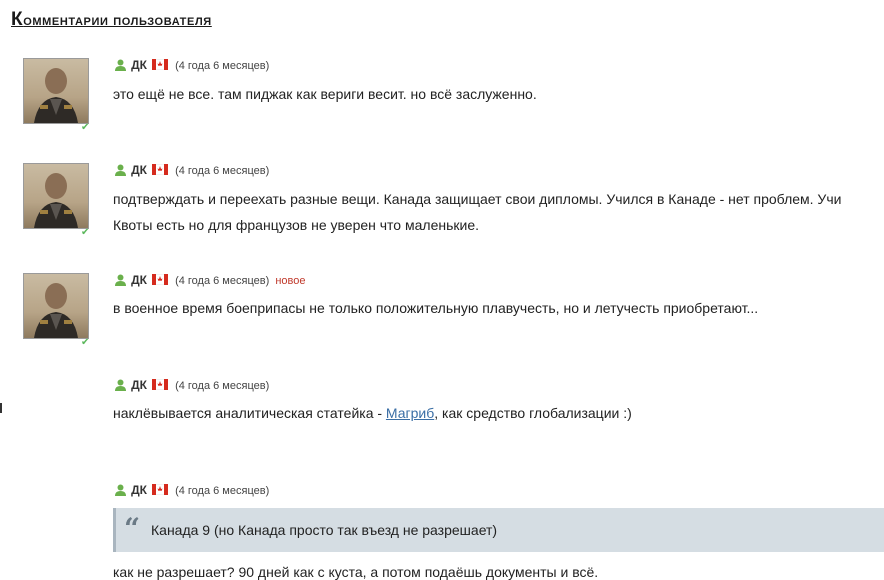  Describe the element at coordinates (290, 281) in the screenshot. I see `new-badge: новое` at that location.